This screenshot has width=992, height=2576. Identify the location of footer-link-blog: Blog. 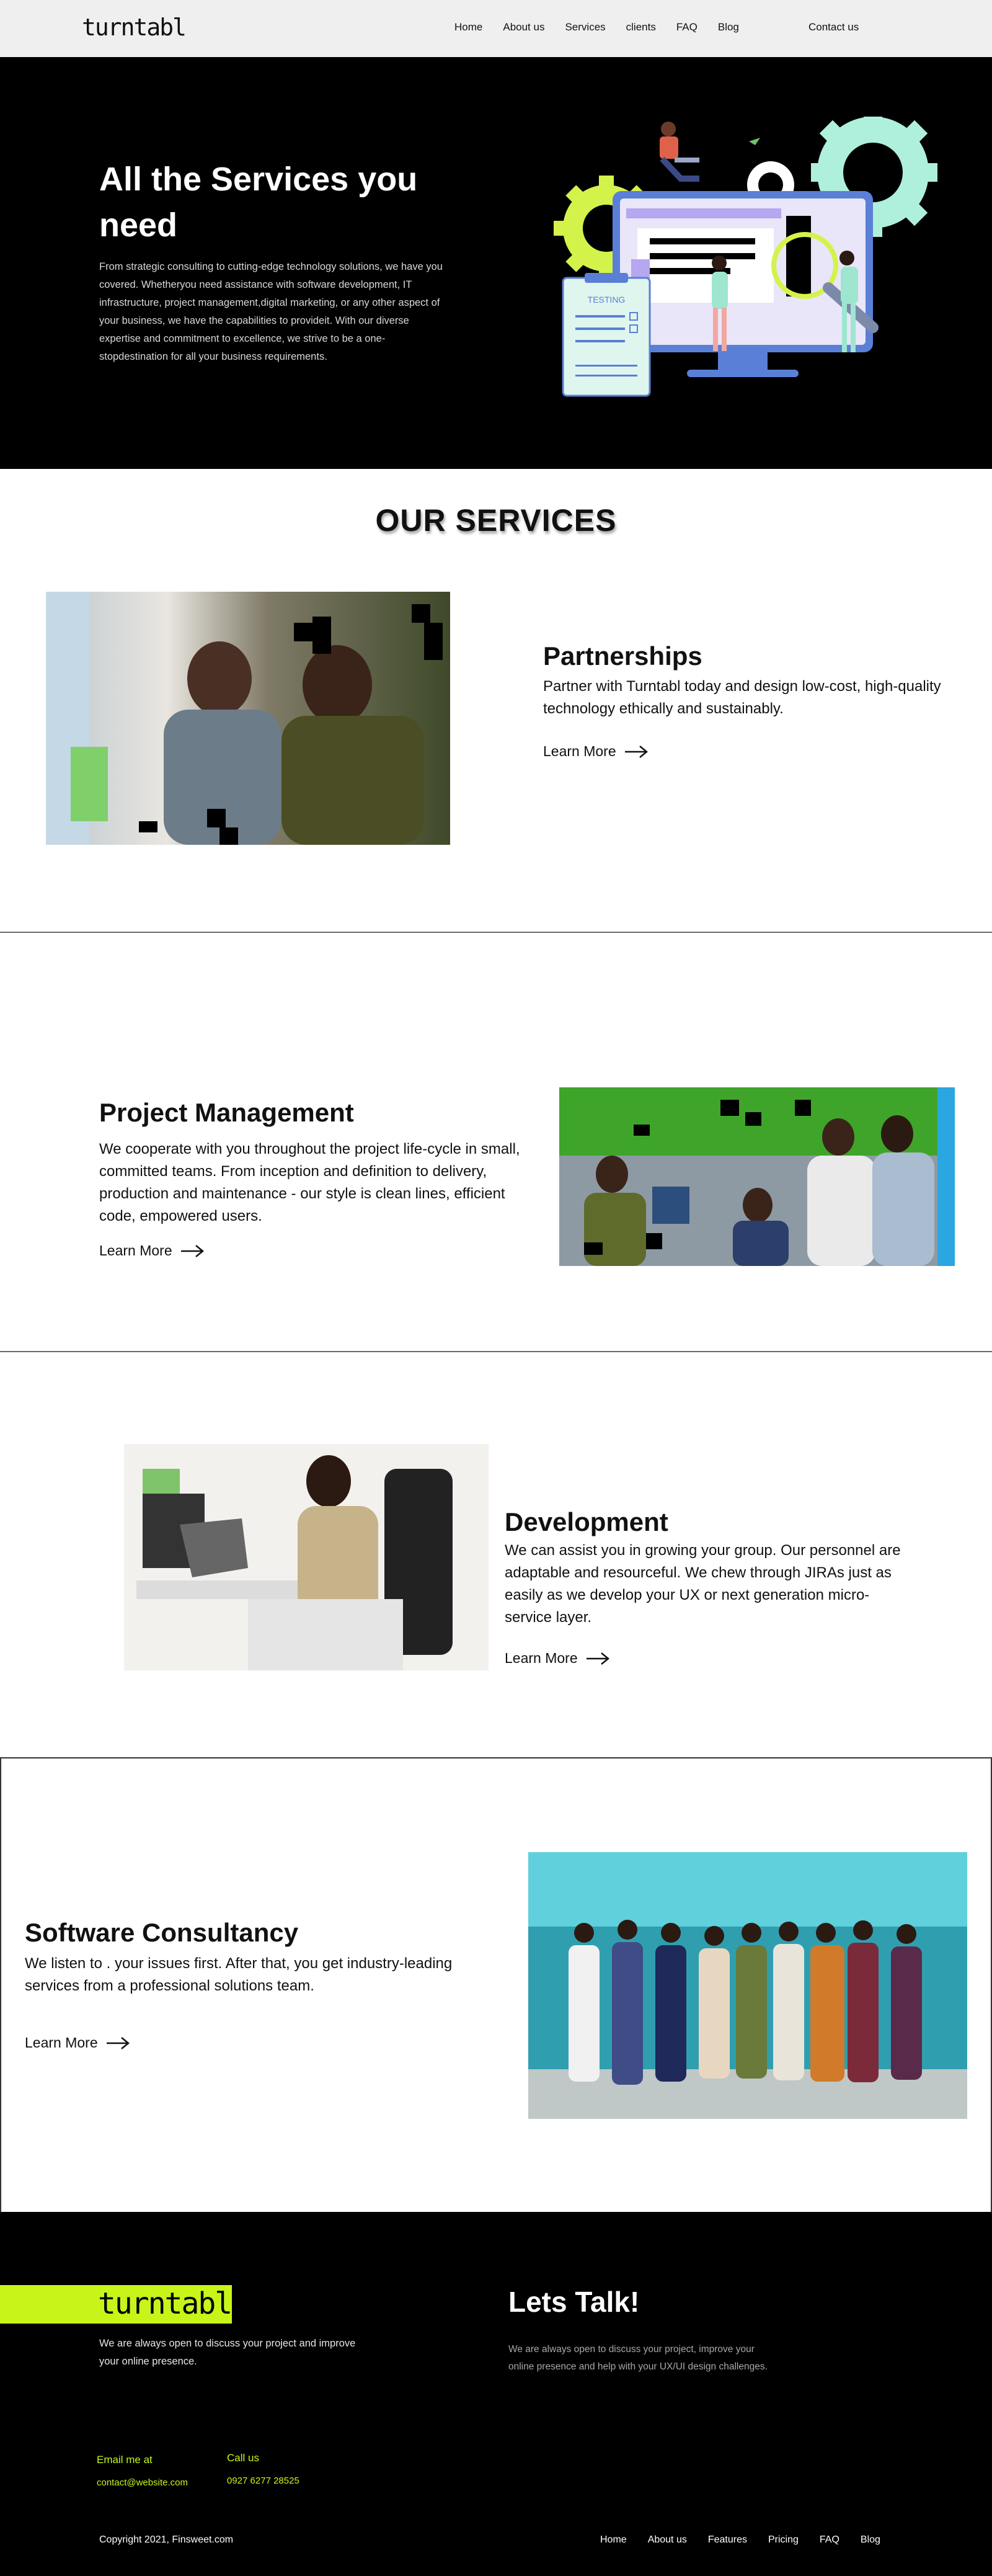
(870, 2540).